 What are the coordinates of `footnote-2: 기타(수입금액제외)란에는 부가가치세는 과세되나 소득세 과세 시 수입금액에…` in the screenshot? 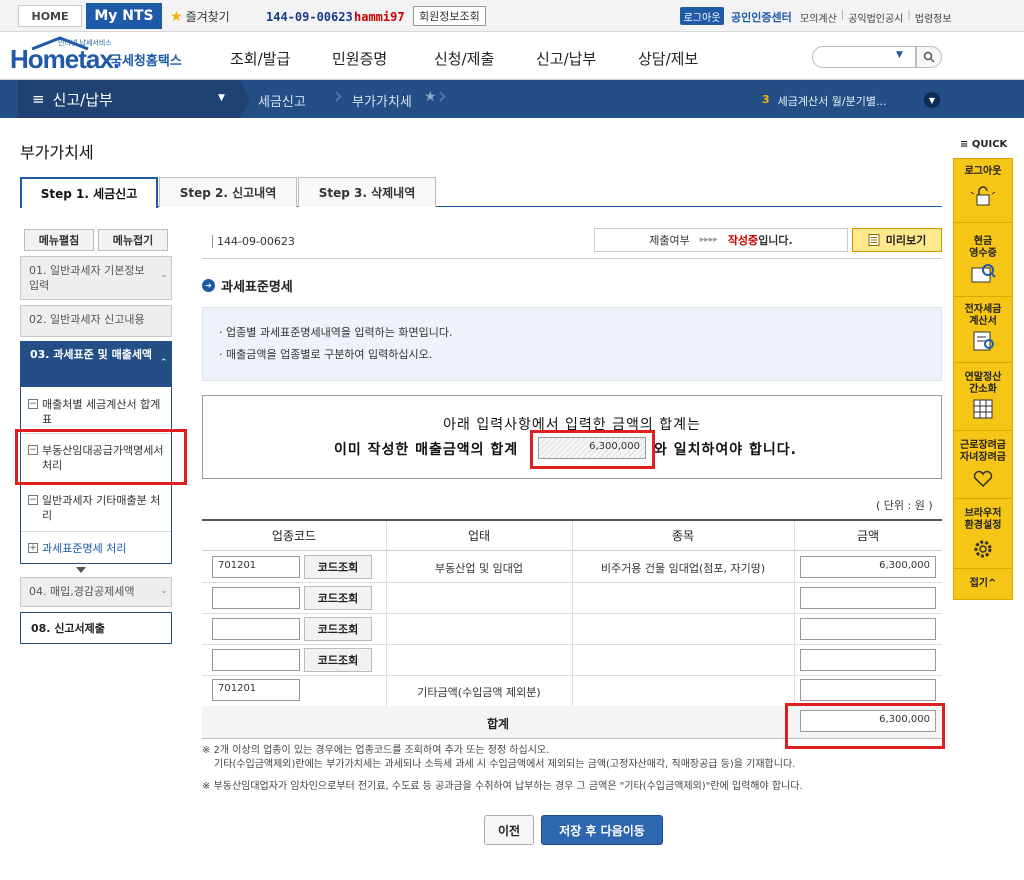 It's located at (505, 764).